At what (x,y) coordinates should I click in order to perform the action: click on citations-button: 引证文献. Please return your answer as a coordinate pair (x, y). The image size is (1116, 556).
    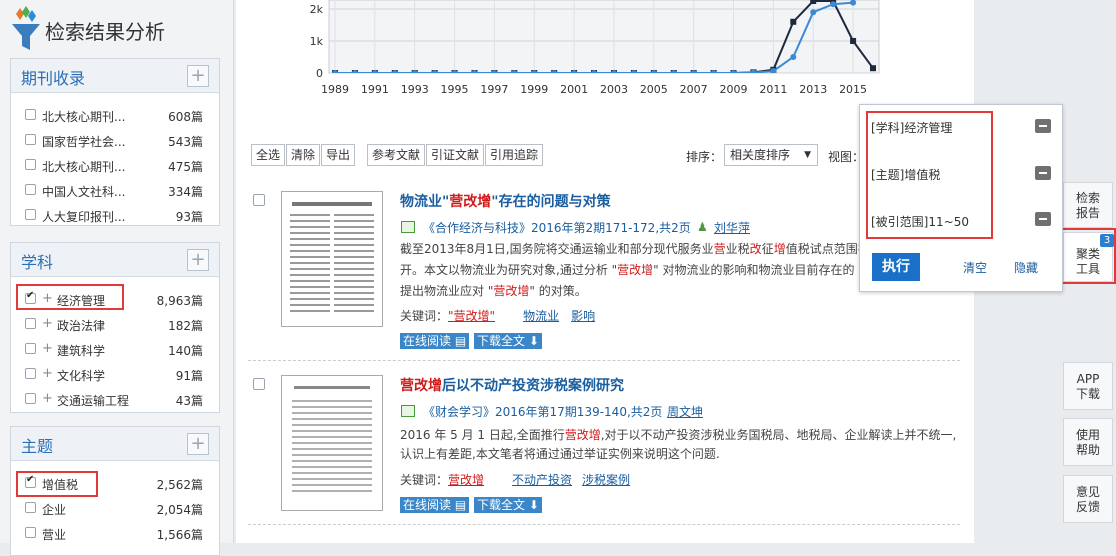
    Looking at the image, I should click on (455, 155).